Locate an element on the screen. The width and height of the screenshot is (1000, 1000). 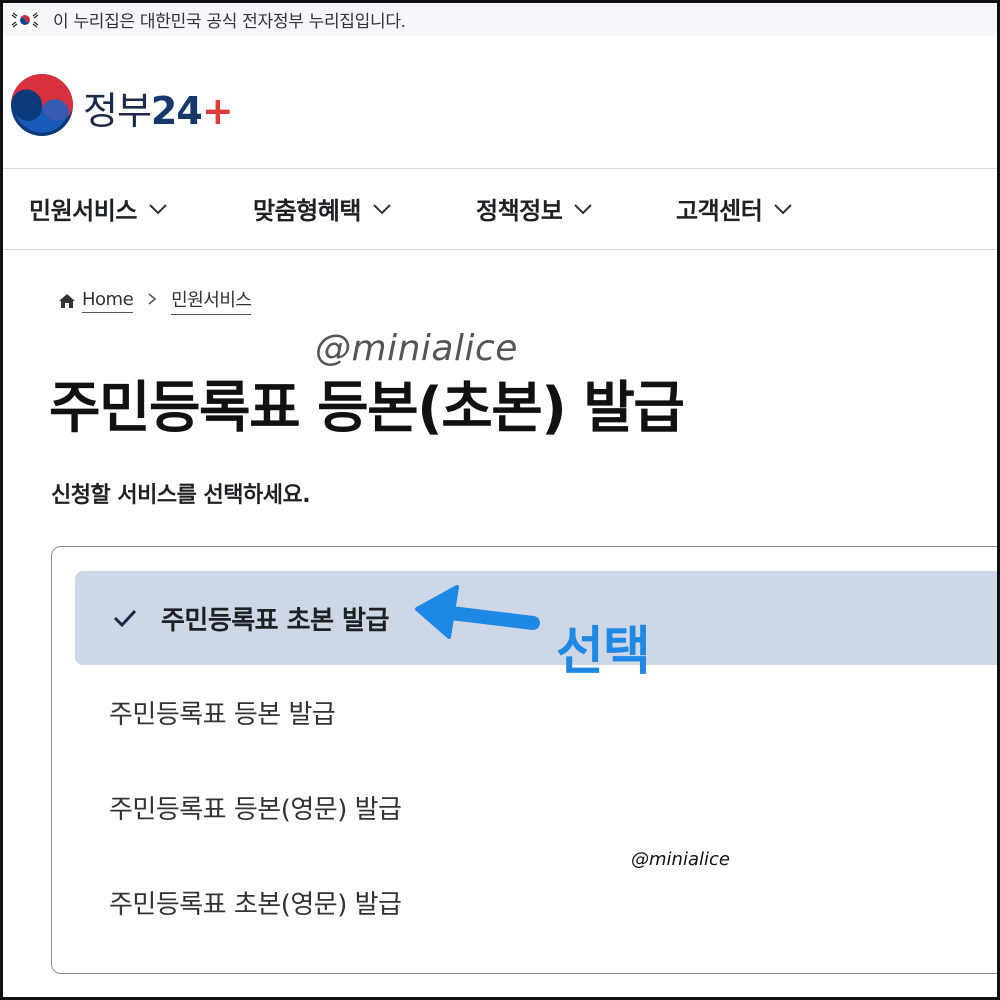
nav-item-civil-service: 민원서비스 is located at coordinates (98, 208).